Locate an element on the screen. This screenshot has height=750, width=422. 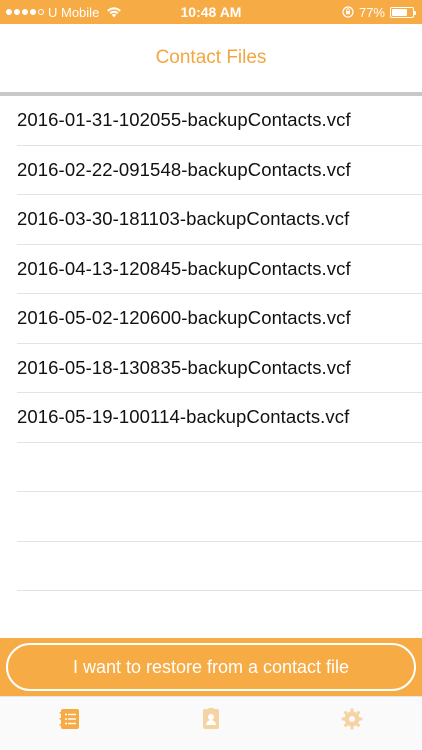
file-name: 2016-01-31-102055-backupContacts.vcf is located at coordinates (184, 120).